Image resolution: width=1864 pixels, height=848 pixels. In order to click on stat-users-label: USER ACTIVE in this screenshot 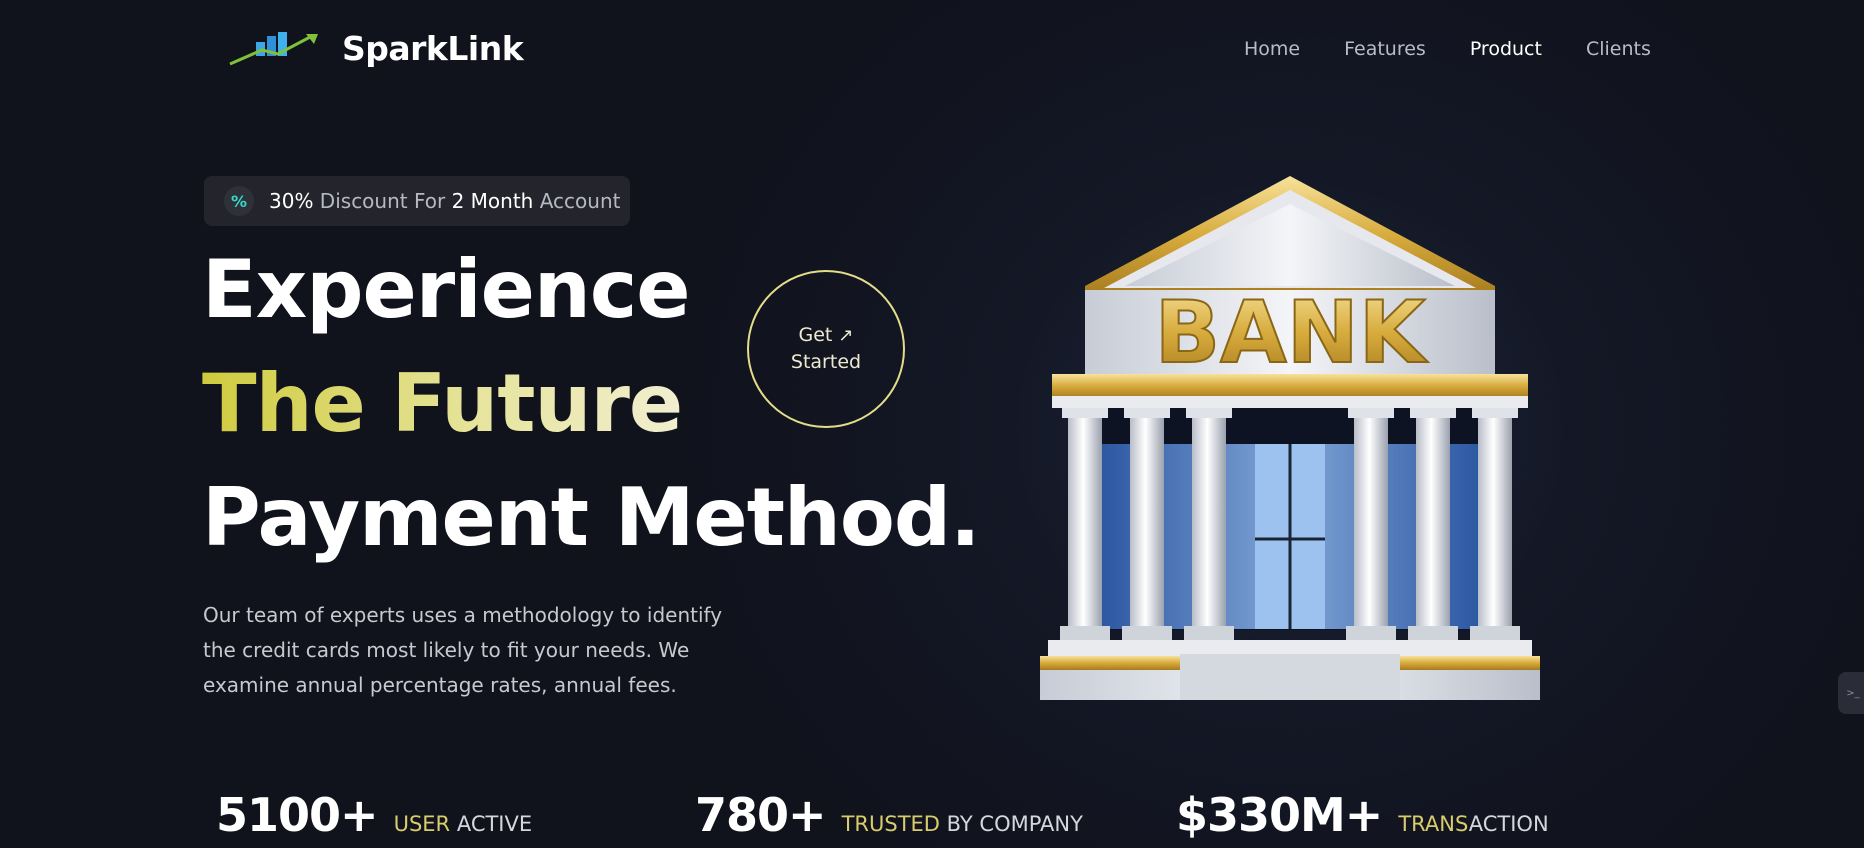, I will do `click(463, 824)`.